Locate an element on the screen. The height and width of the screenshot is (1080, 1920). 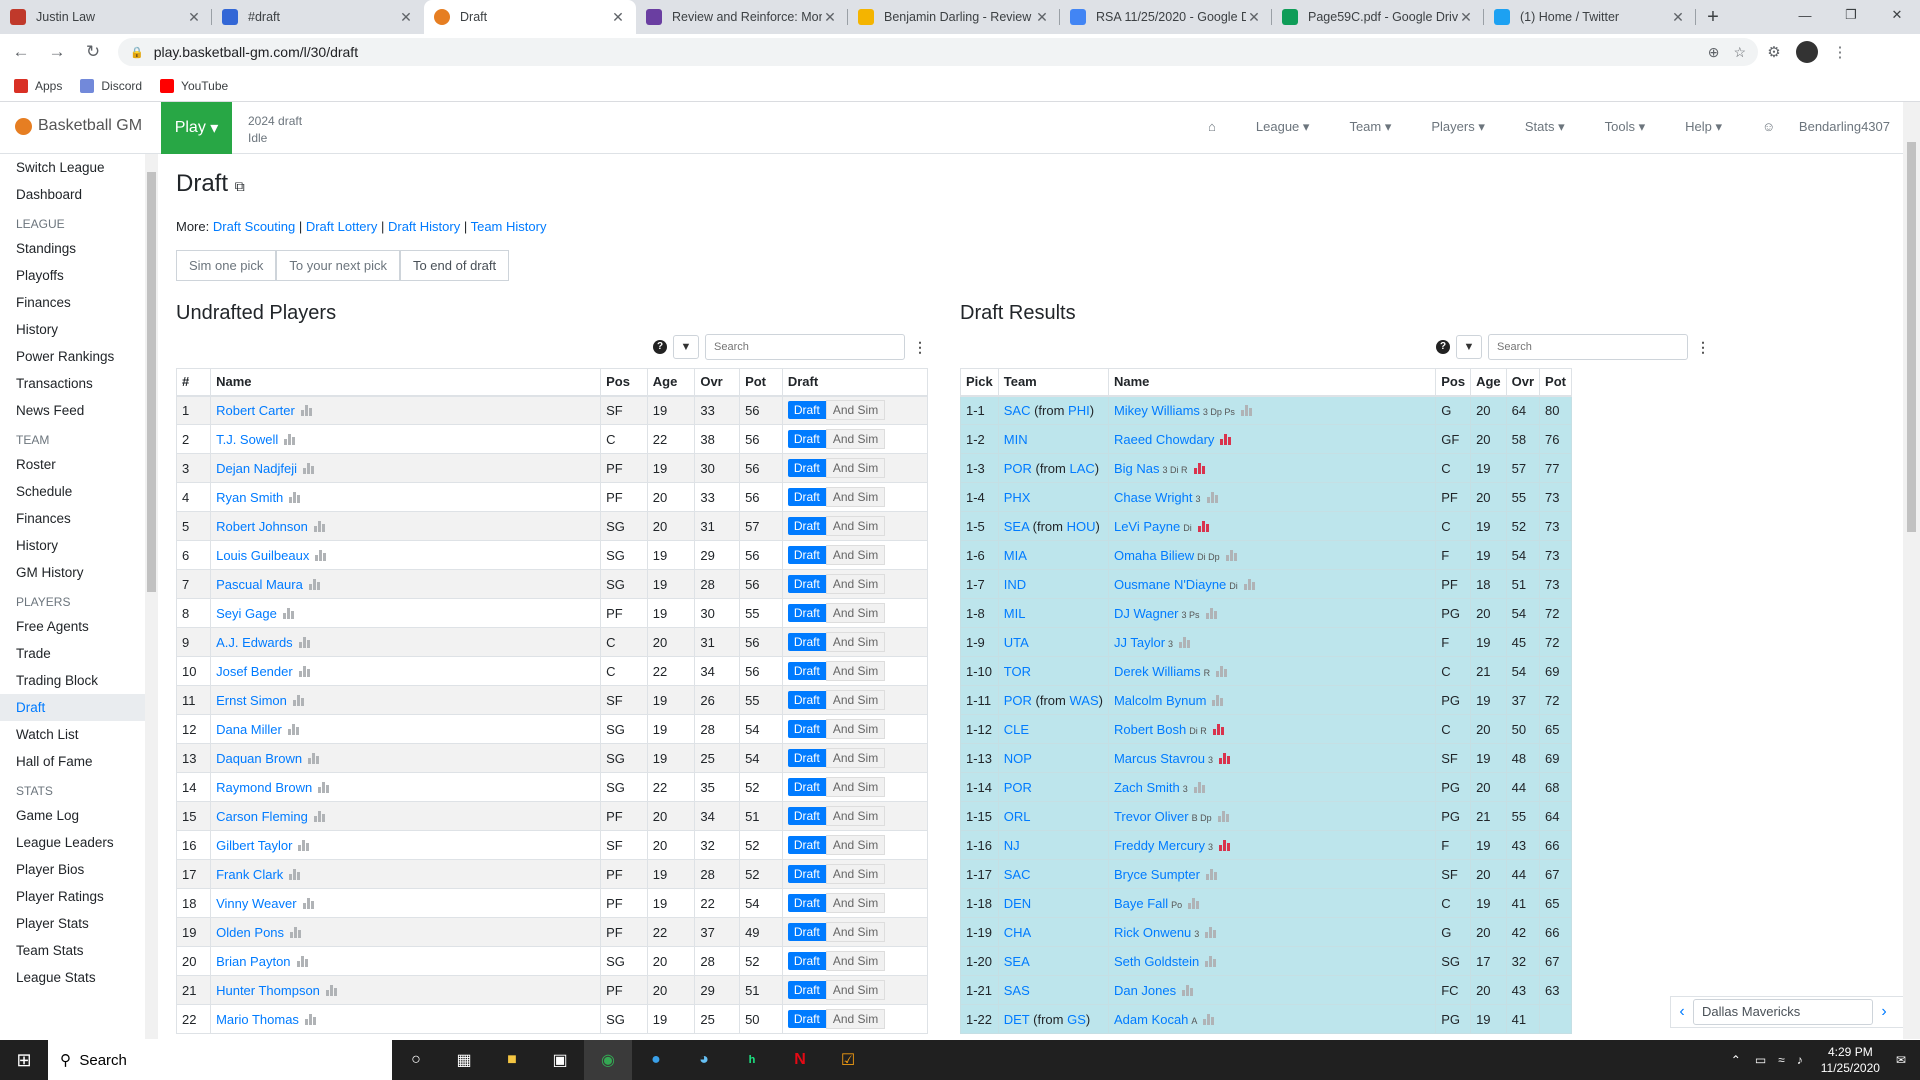
browser-tab: RSA 11/25/2020 - Google D ✕ is located at coordinates (1166, 17).